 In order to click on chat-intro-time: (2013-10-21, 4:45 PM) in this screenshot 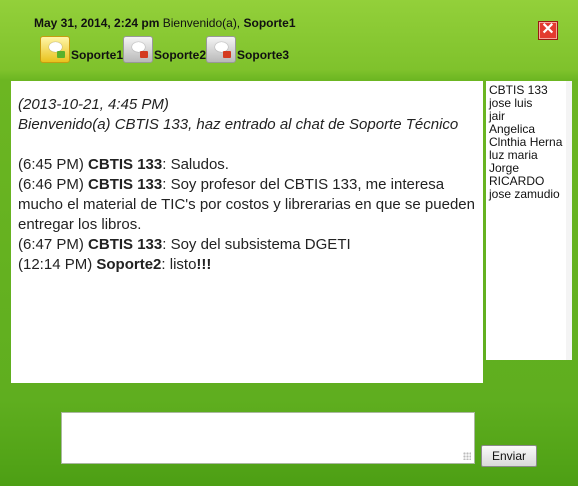, I will do `click(93, 104)`.